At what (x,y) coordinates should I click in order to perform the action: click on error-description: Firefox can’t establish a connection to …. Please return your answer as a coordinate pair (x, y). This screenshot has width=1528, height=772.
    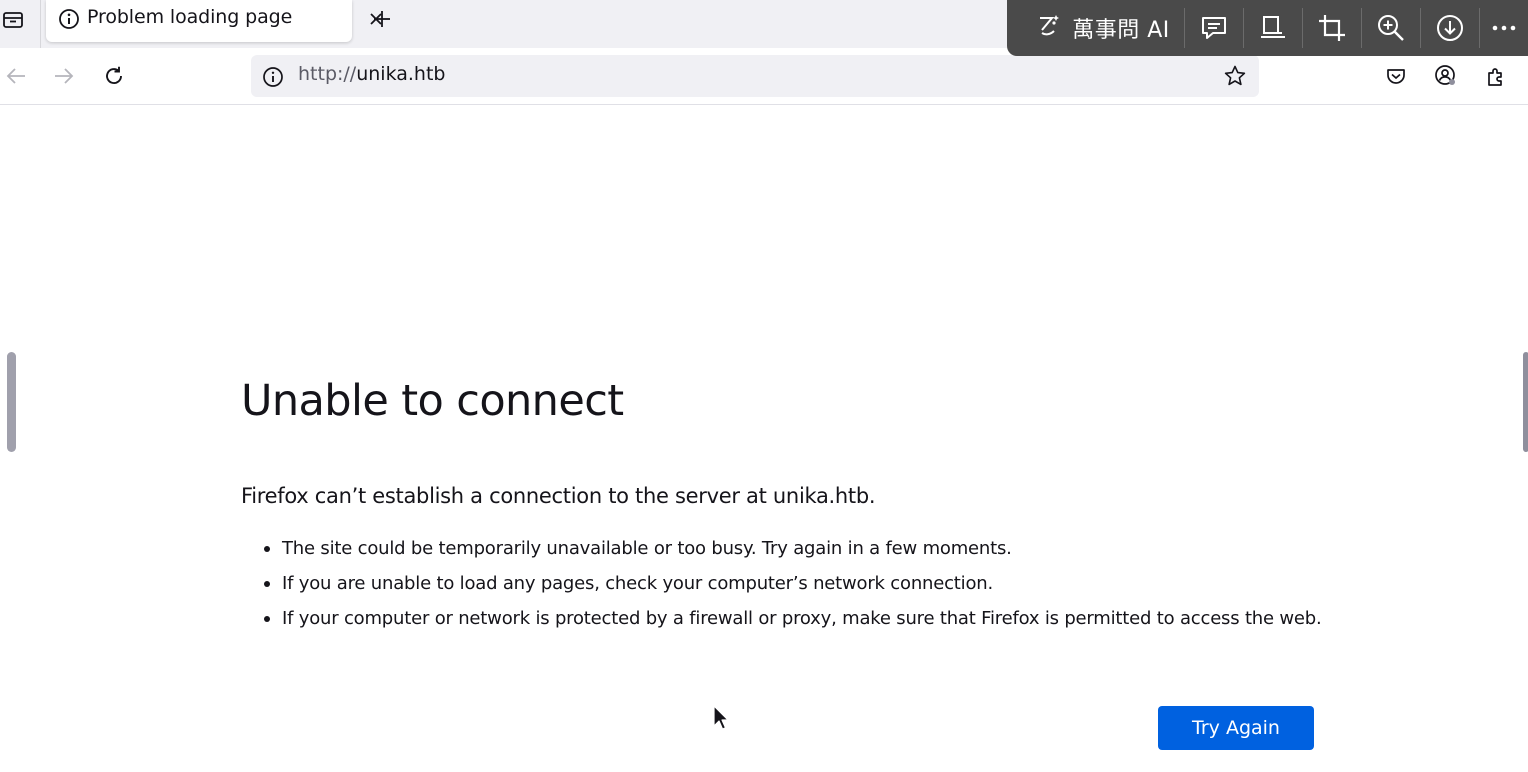
    Looking at the image, I should click on (558, 496).